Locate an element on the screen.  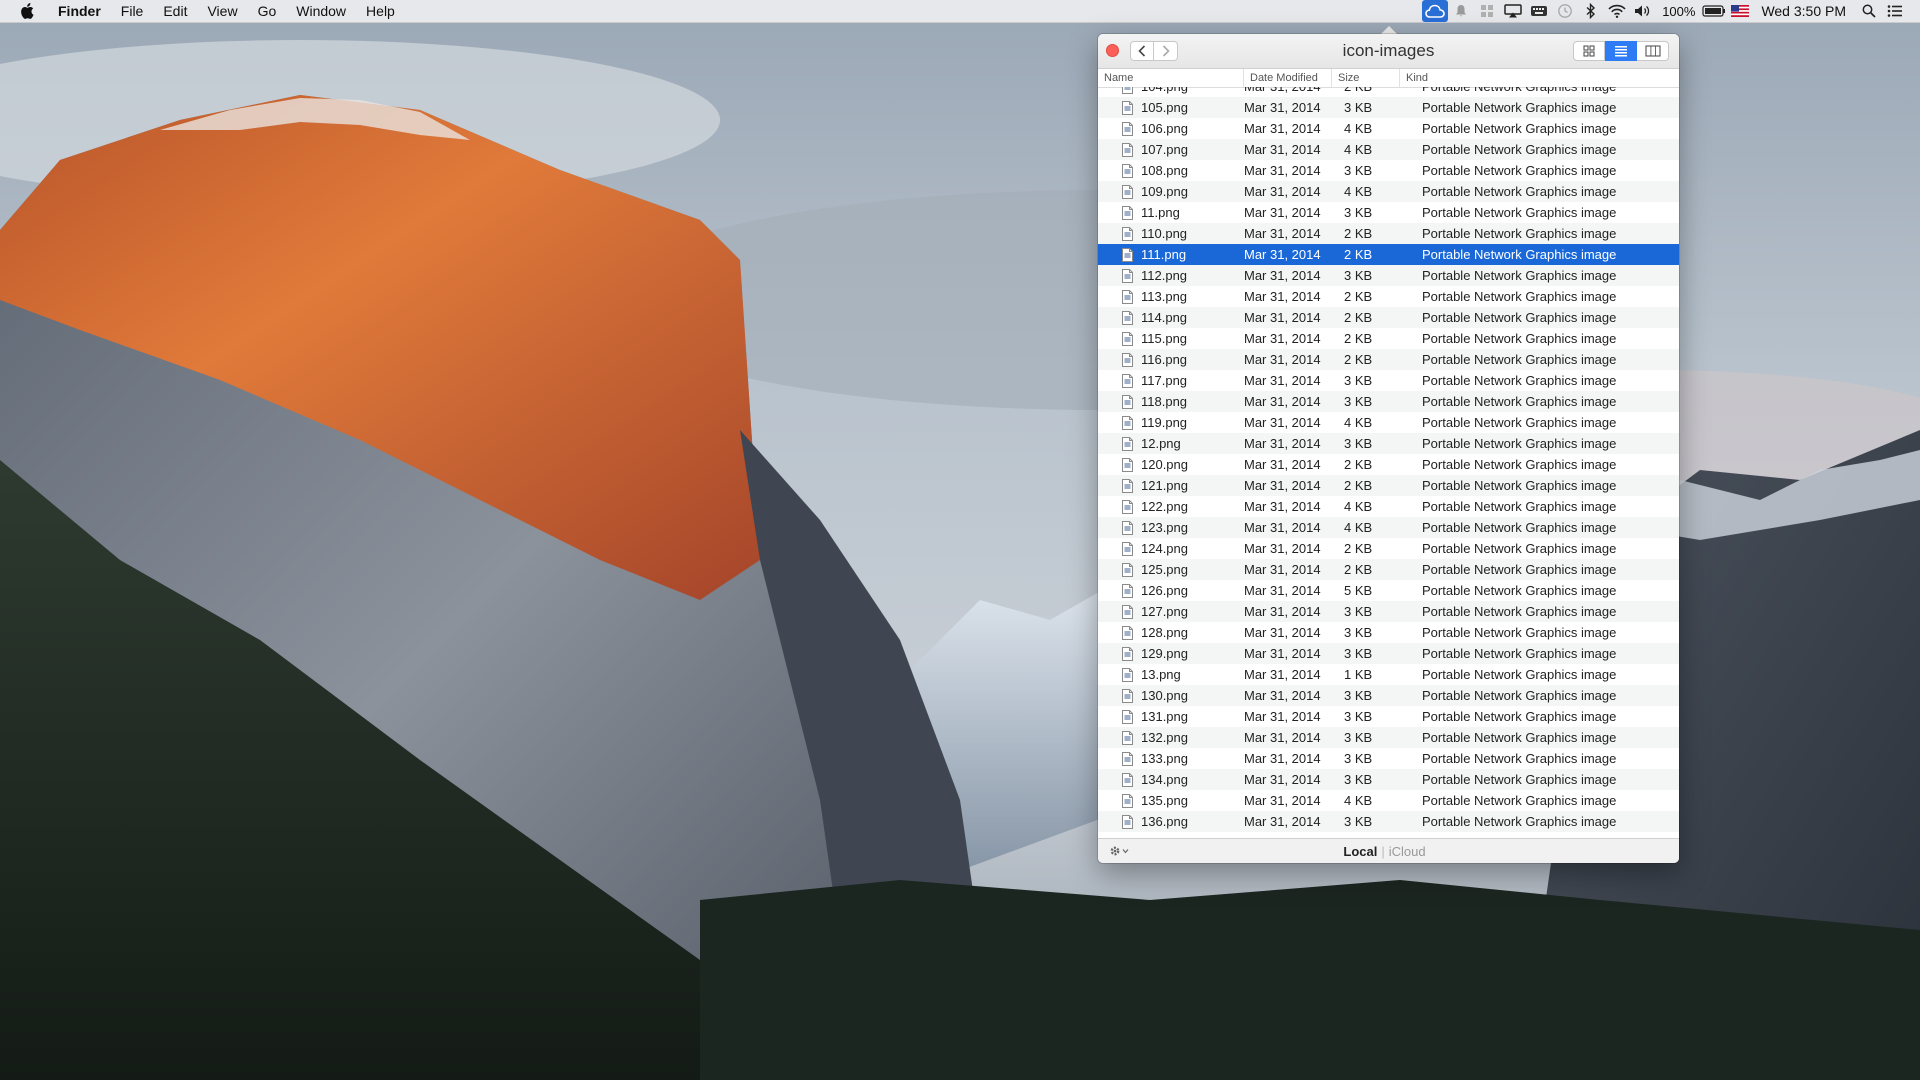
location-icloud: iCloud is located at coordinates (1407, 851).